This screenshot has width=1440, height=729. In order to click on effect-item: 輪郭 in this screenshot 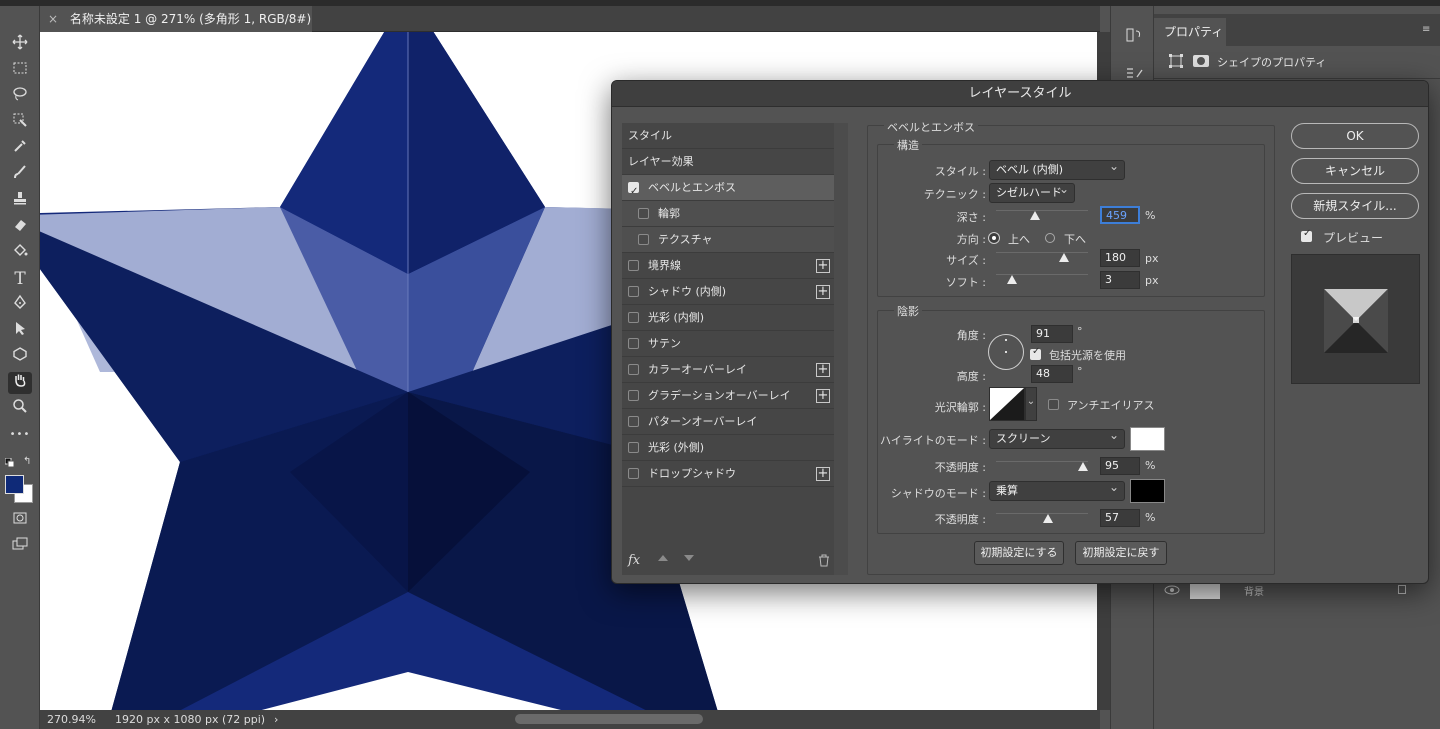, I will do `click(728, 214)`.